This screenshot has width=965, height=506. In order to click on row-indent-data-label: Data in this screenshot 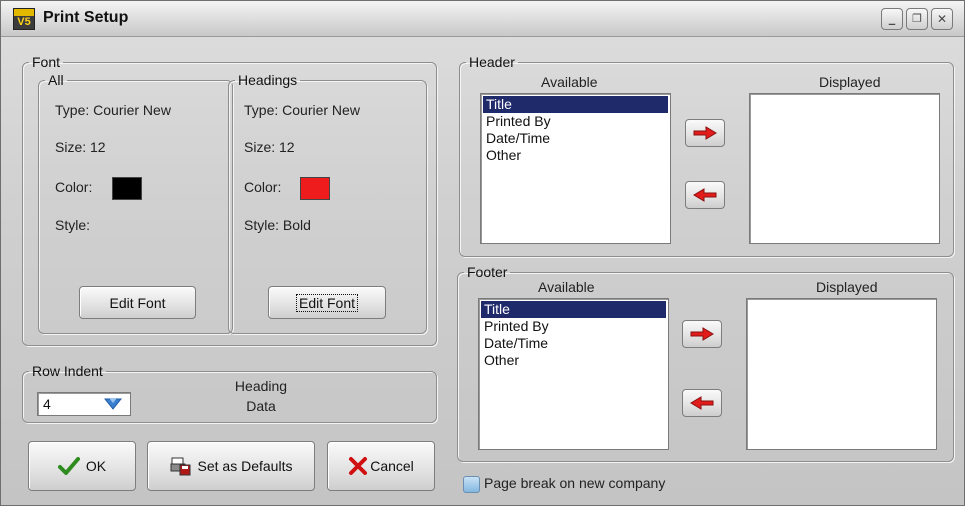, I will do `click(261, 406)`.